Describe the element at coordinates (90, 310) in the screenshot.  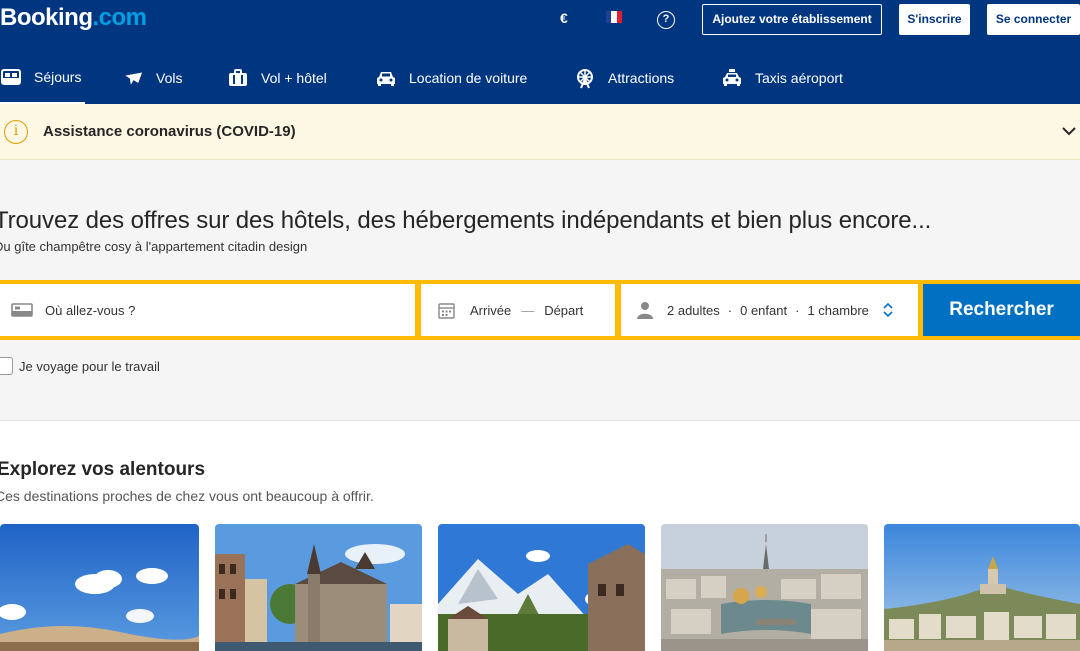
I see `destination-placeholder: Où allez-vous ?` at that location.